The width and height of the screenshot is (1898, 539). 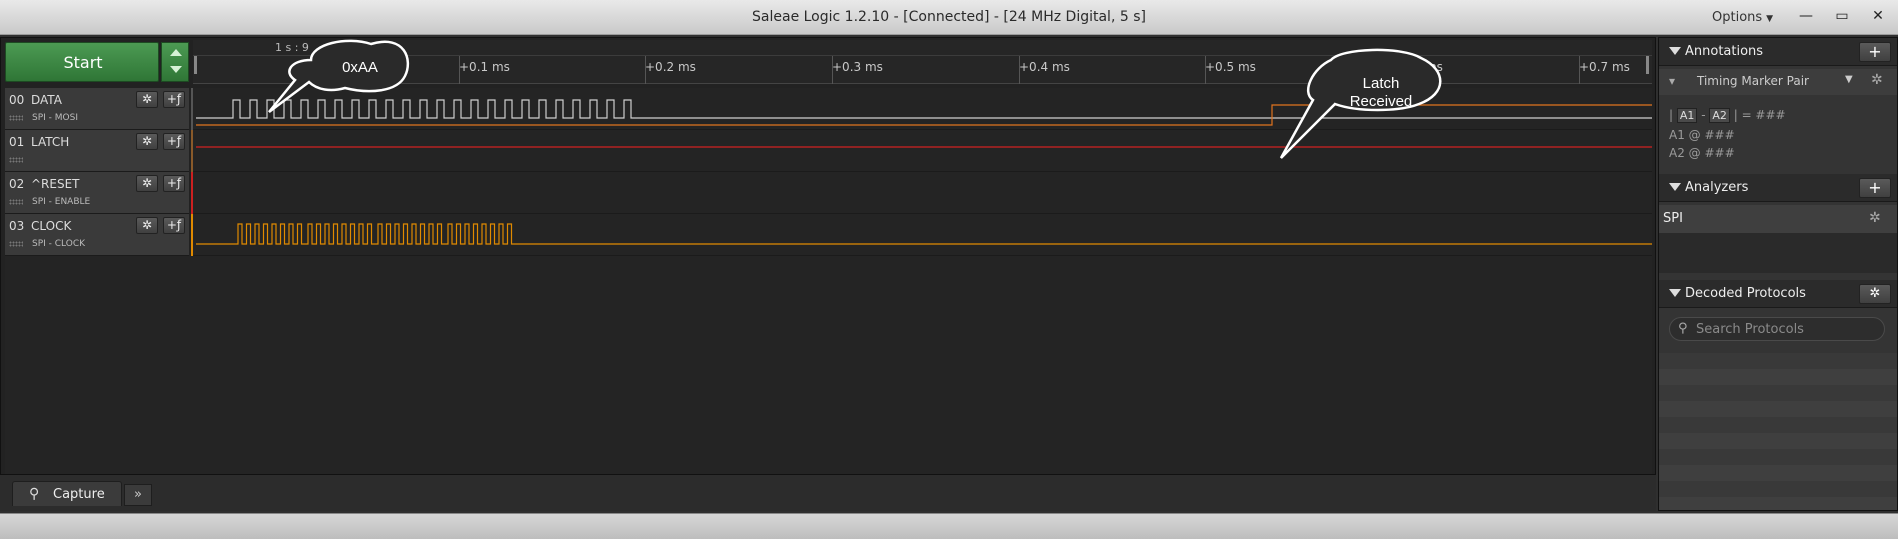 What do you see at coordinates (17, 100) in the screenshot?
I see `channel-number: 00` at bounding box center [17, 100].